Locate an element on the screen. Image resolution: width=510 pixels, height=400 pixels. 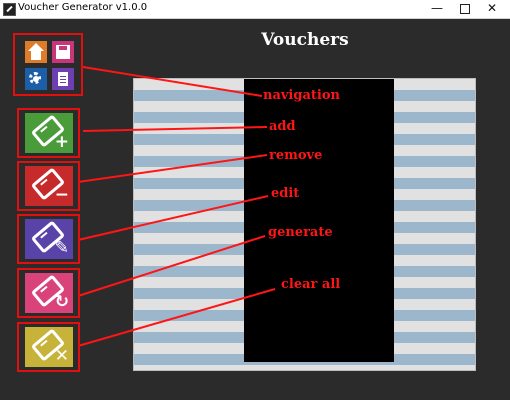
clear-all-button: ✕ is located at coordinates (48, 347).